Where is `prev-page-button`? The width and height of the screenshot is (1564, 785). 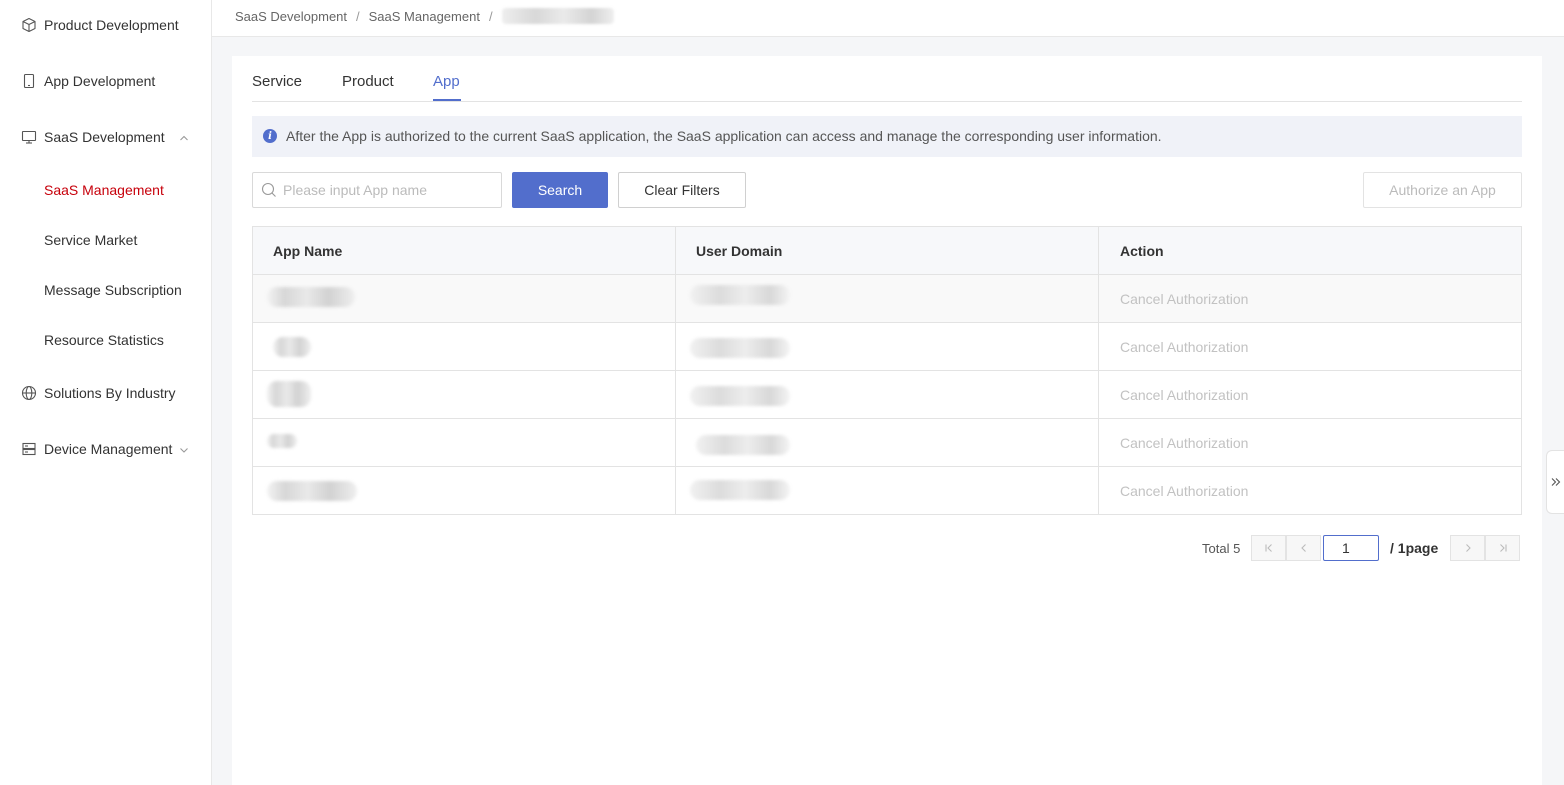
prev-page-button is located at coordinates (1303, 548).